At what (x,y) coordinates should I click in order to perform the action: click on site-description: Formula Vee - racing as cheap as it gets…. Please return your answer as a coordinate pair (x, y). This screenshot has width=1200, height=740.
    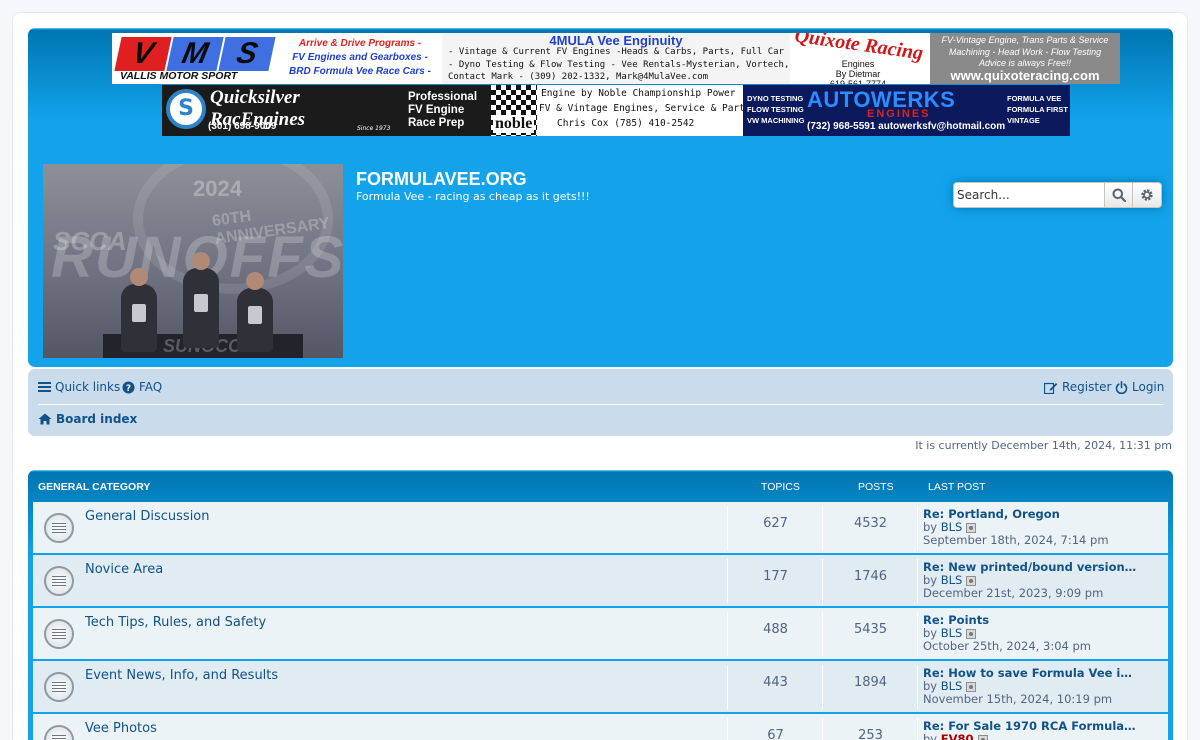
    Looking at the image, I should click on (473, 196).